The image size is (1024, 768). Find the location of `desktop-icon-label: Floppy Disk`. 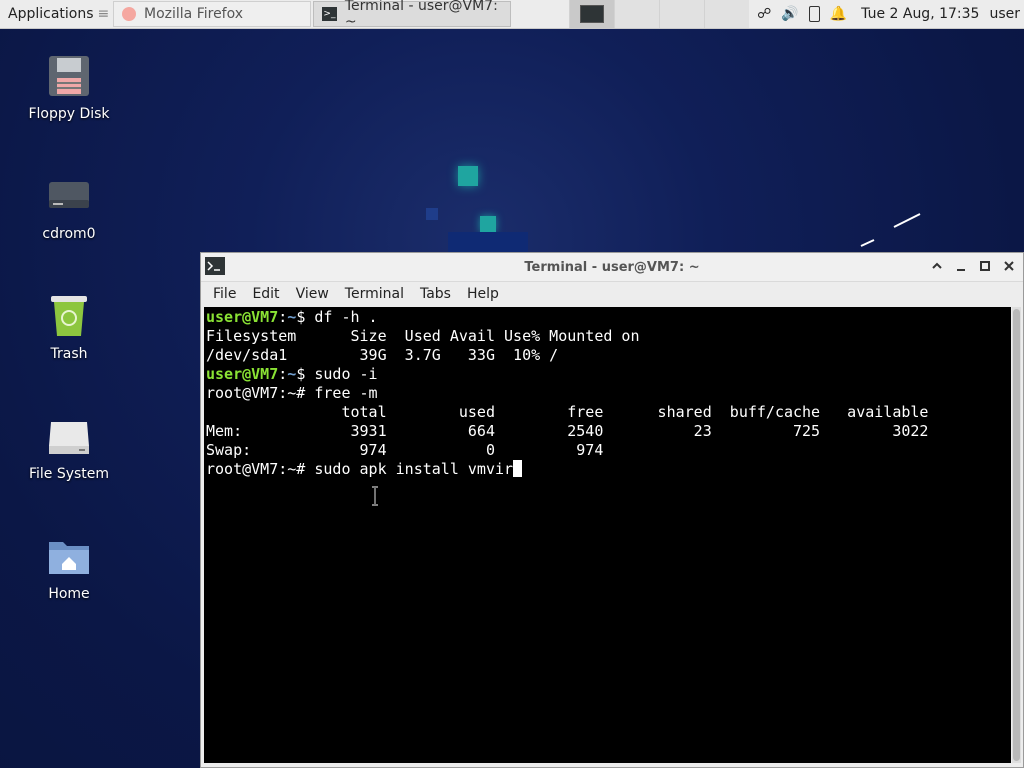

desktop-icon-label: Floppy Disk is located at coordinates (69, 114).